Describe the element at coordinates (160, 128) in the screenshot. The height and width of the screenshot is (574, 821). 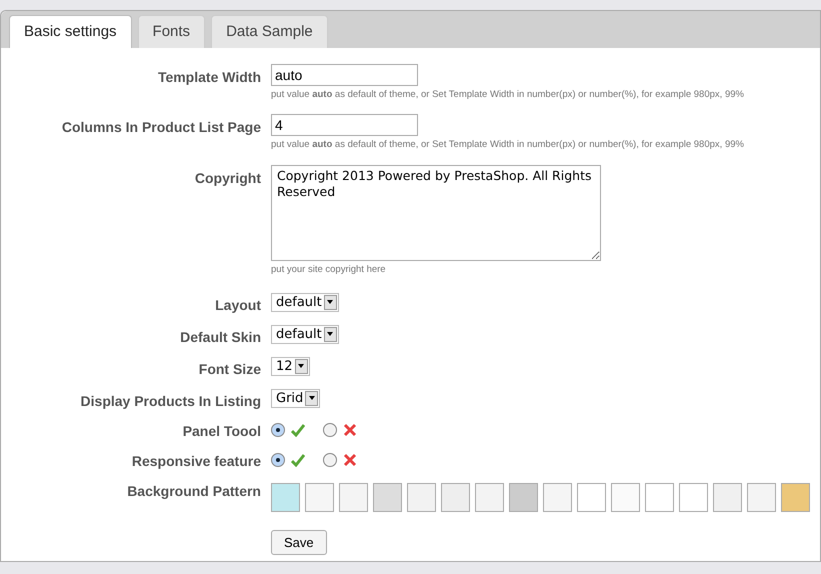
I see `field-label: Columns In Product List Page` at that location.